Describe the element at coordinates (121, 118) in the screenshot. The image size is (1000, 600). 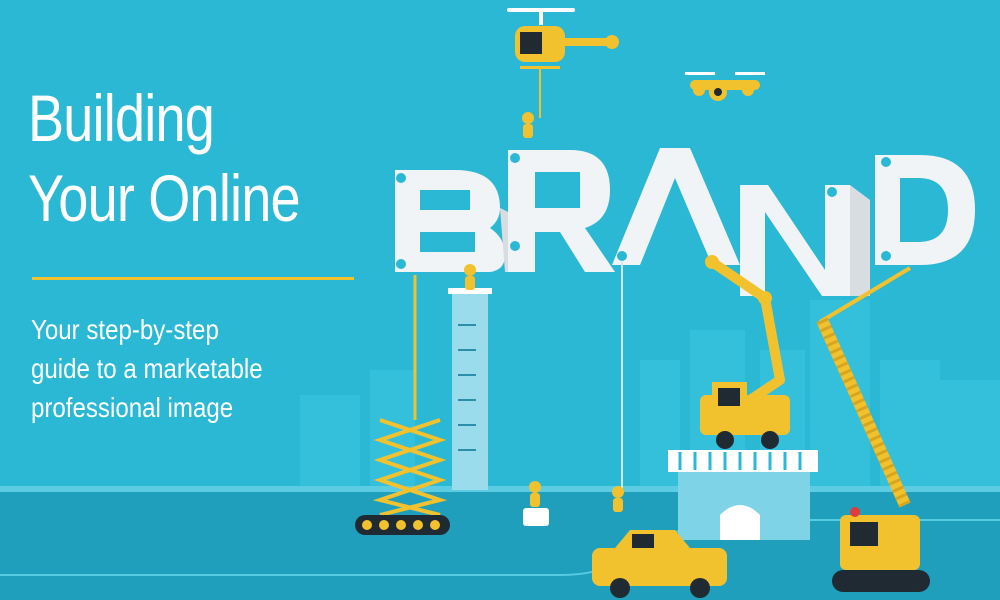
I see `title-line-1: Building` at that location.